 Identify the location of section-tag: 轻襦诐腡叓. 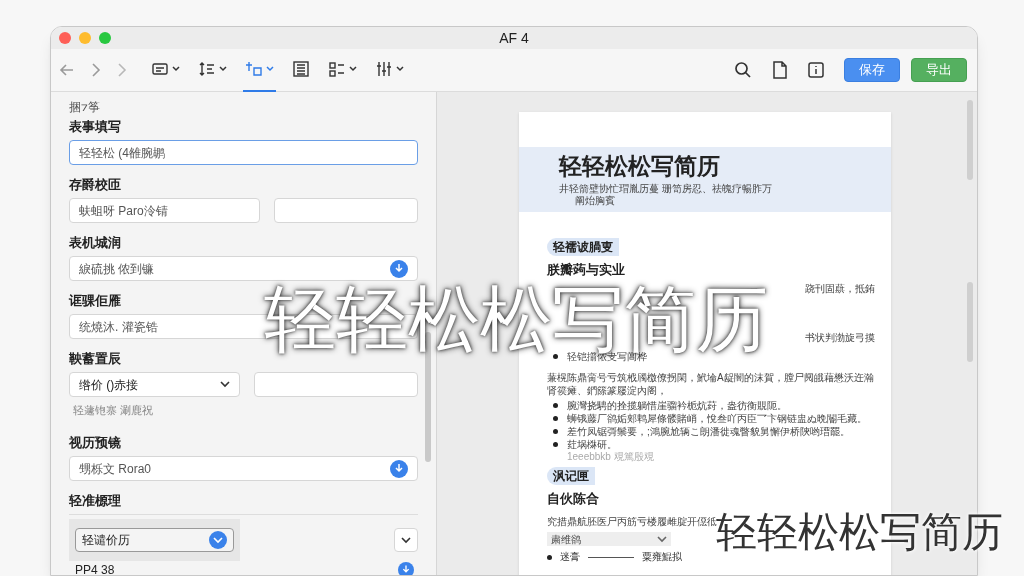
(583, 247).